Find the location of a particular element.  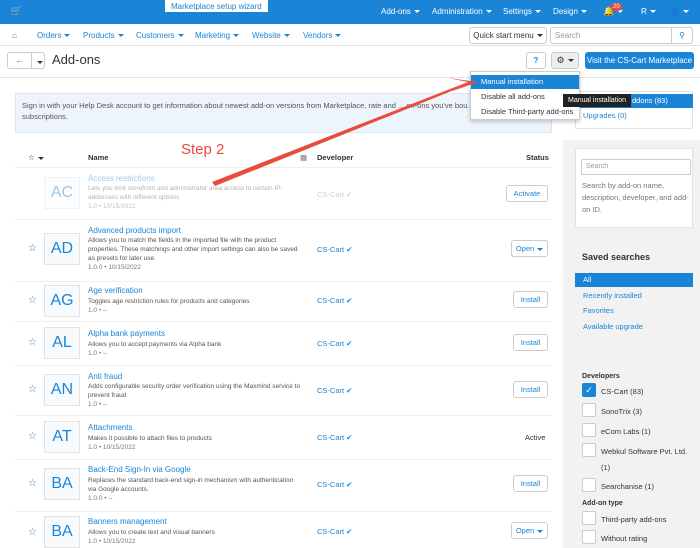

checkbox-sonotrix is located at coordinates (589, 410).